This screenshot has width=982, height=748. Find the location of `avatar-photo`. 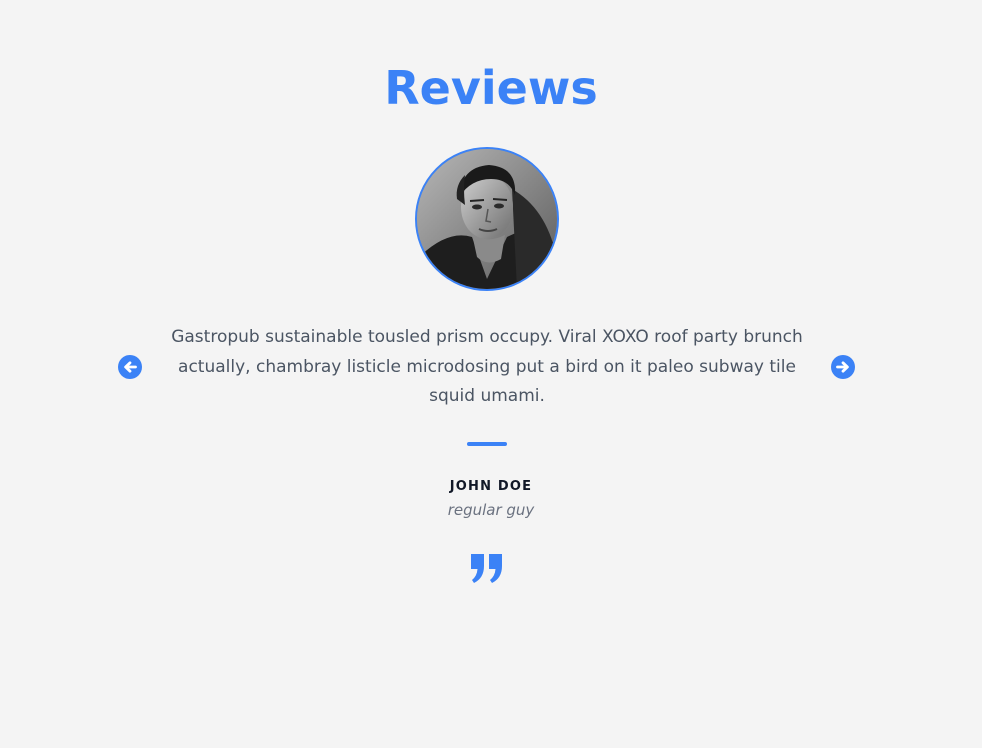

avatar-photo is located at coordinates (487, 219).